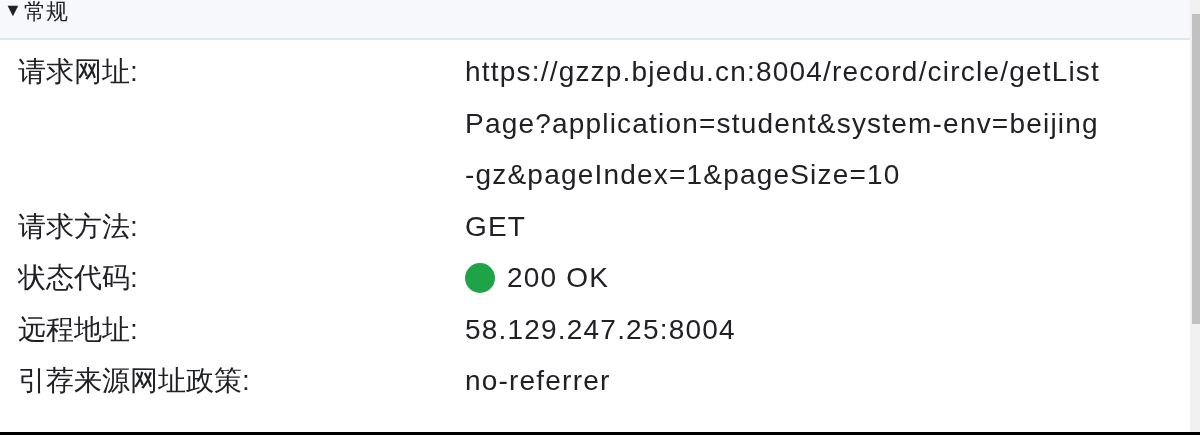 The image size is (1200, 435). Describe the element at coordinates (78, 329) in the screenshot. I see `field-label: 远程地址:` at that location.